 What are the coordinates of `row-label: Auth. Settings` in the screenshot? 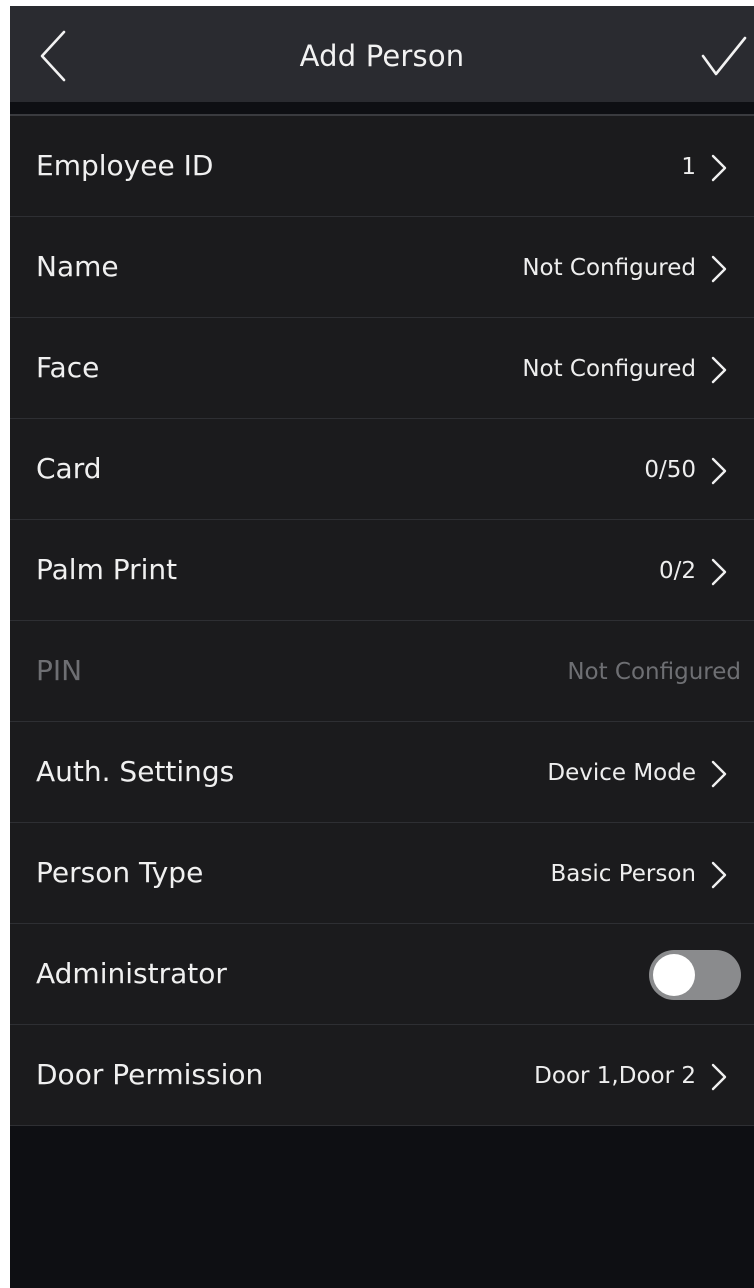 It's located at (135, 771).